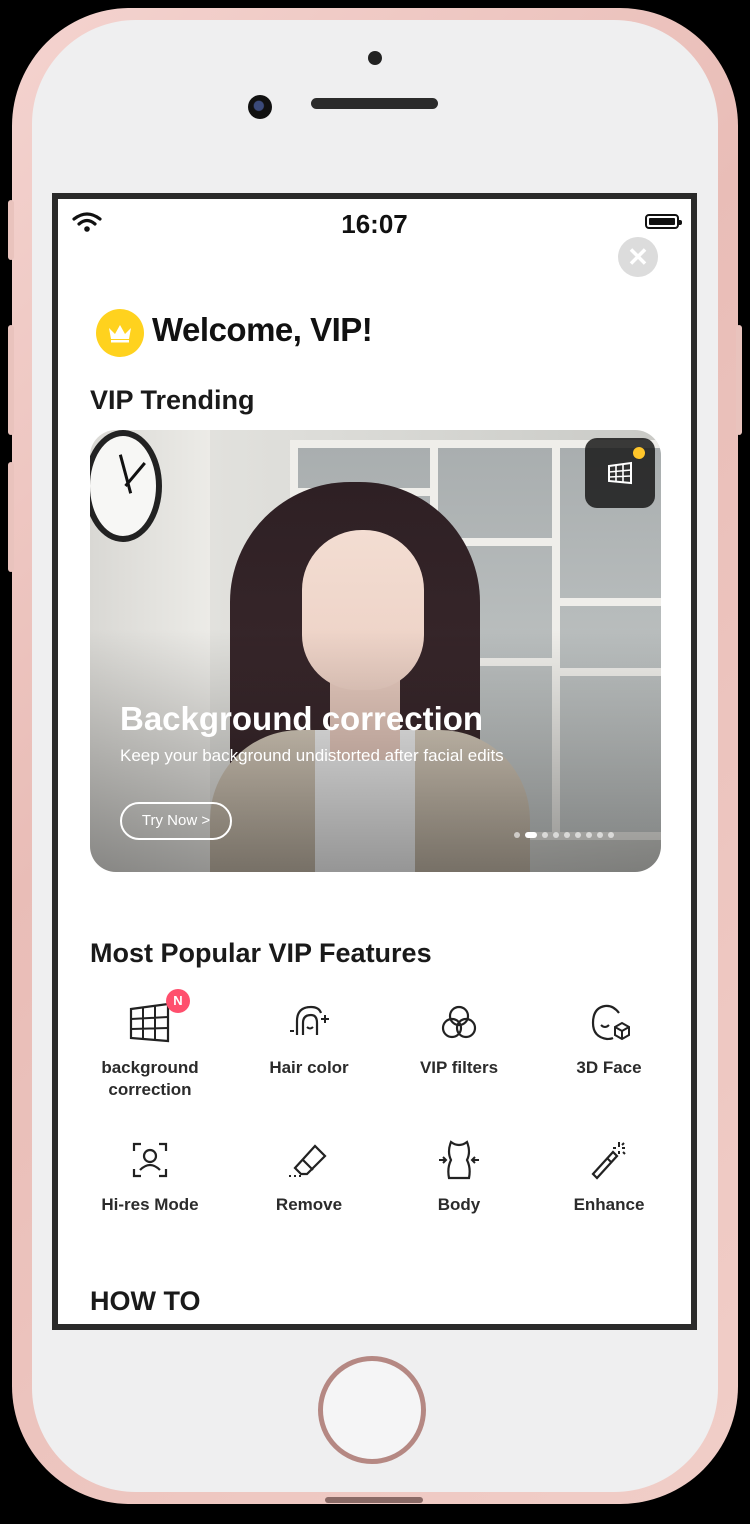 Image resolution: width=750 pixels, height=1524 pixels. Describe the element at coordinates (11, 517) in the screenshot. I see `volume-down-button` at that location.